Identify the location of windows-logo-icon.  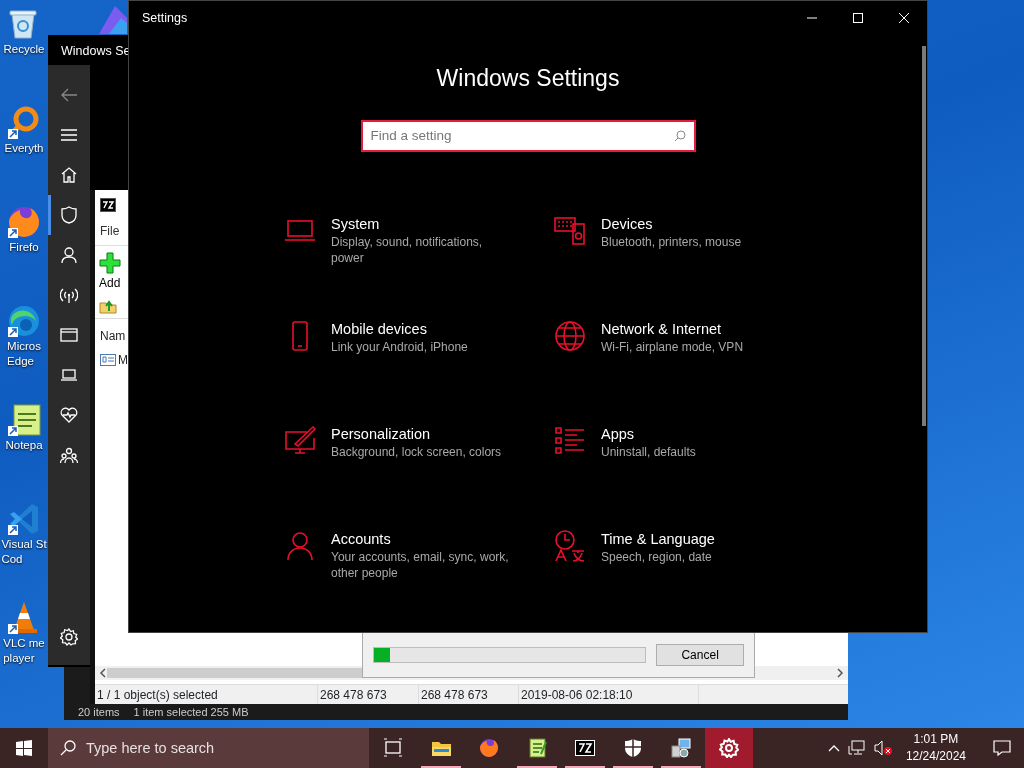
(24, 748).